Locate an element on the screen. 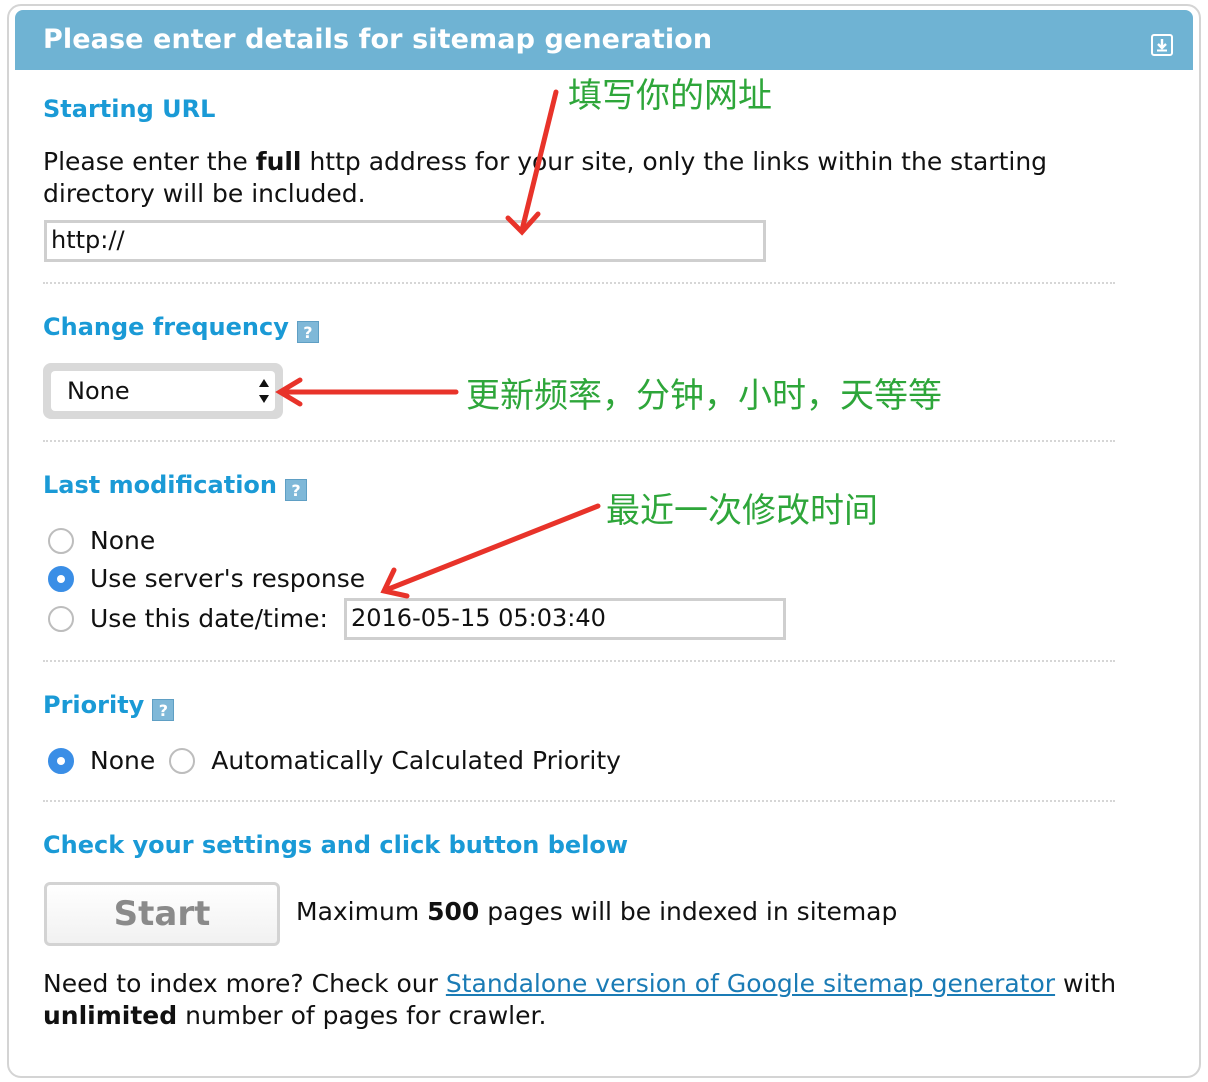 The width and height of the screenshot is (1208, 1082). frequency-annotation: 更新频率，分钟，小时，天等等 is located at coordinates (704, 396).